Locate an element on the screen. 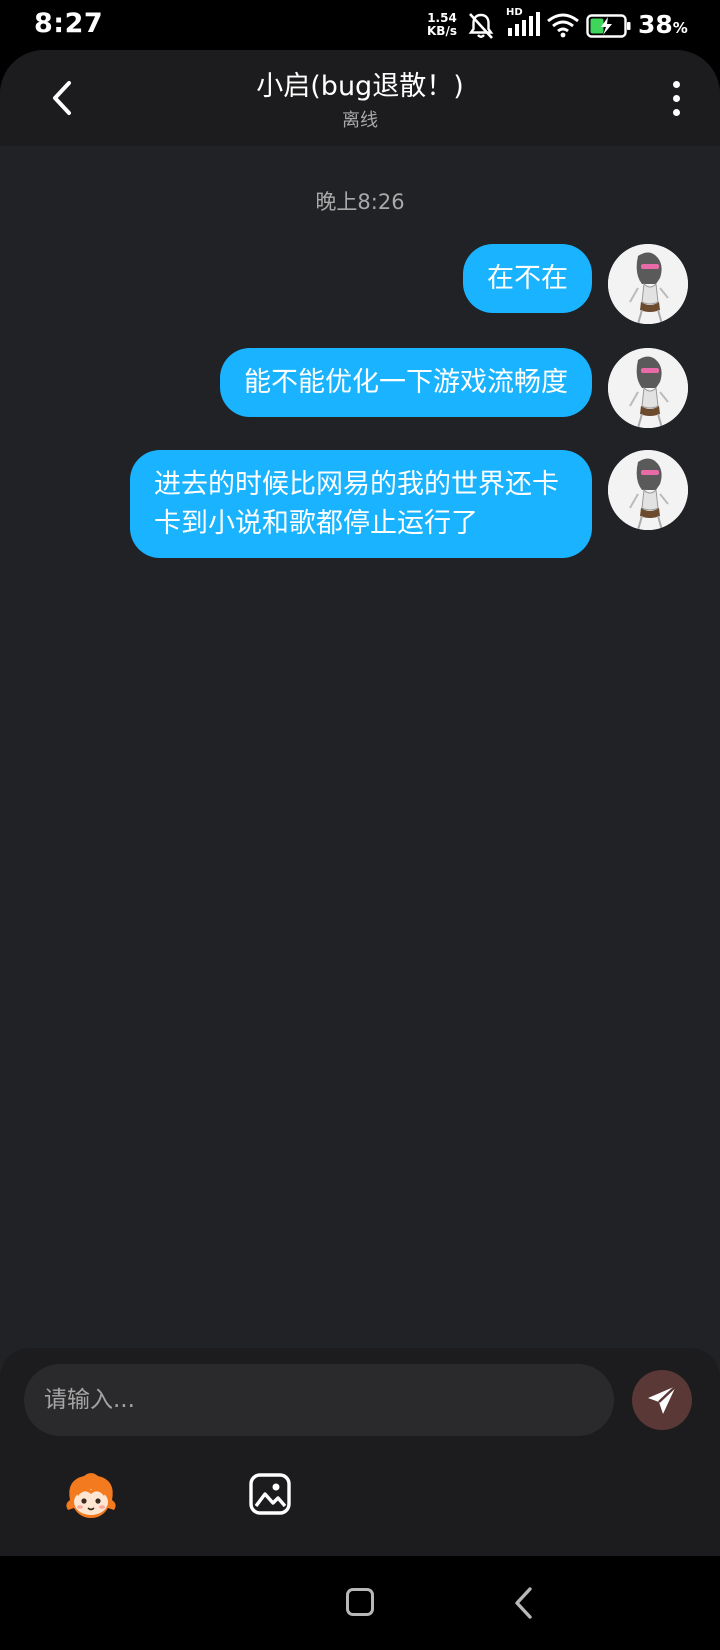 The width and height of the screenshot is (720, 1650). message-input is located at coordinates (319, 1400).